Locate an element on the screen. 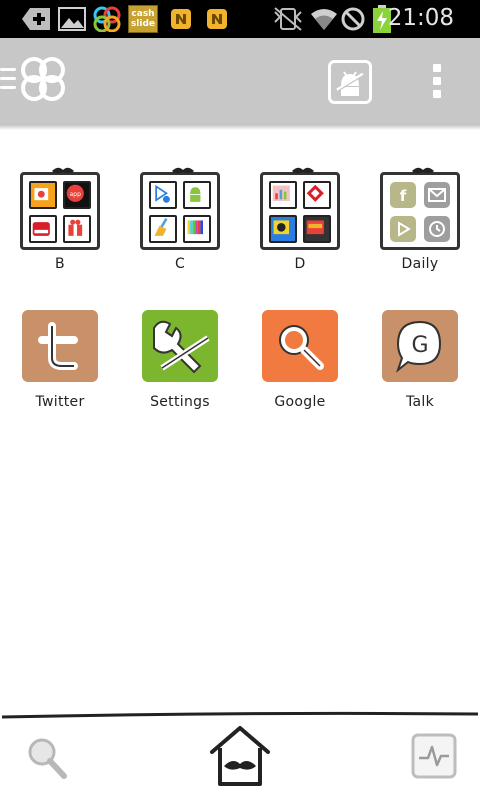  folder-d: D is located at coordinates (300, 223).